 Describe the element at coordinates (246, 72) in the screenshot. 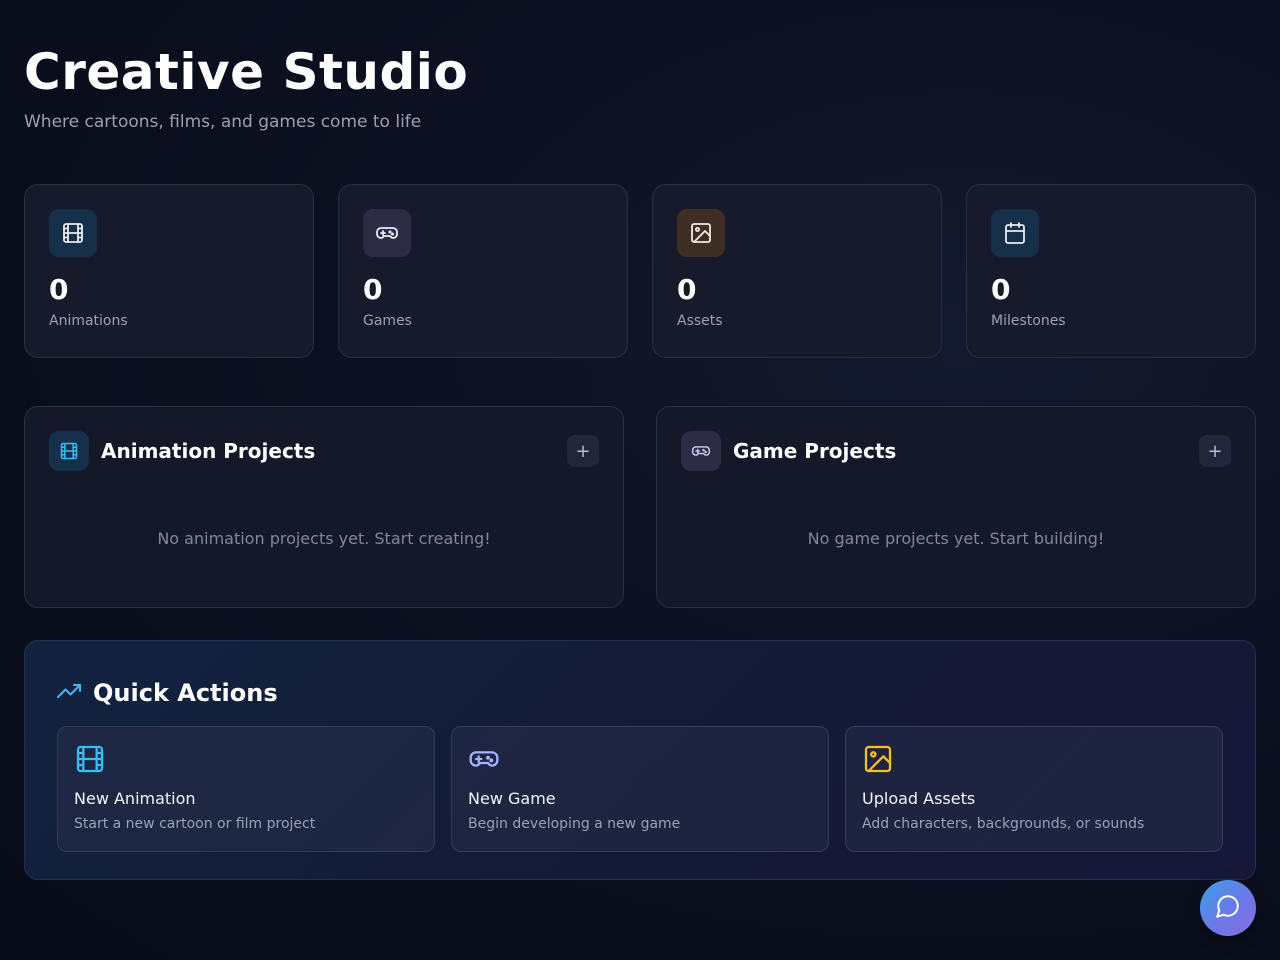

I see `page-title: Creative Studio` at that location.